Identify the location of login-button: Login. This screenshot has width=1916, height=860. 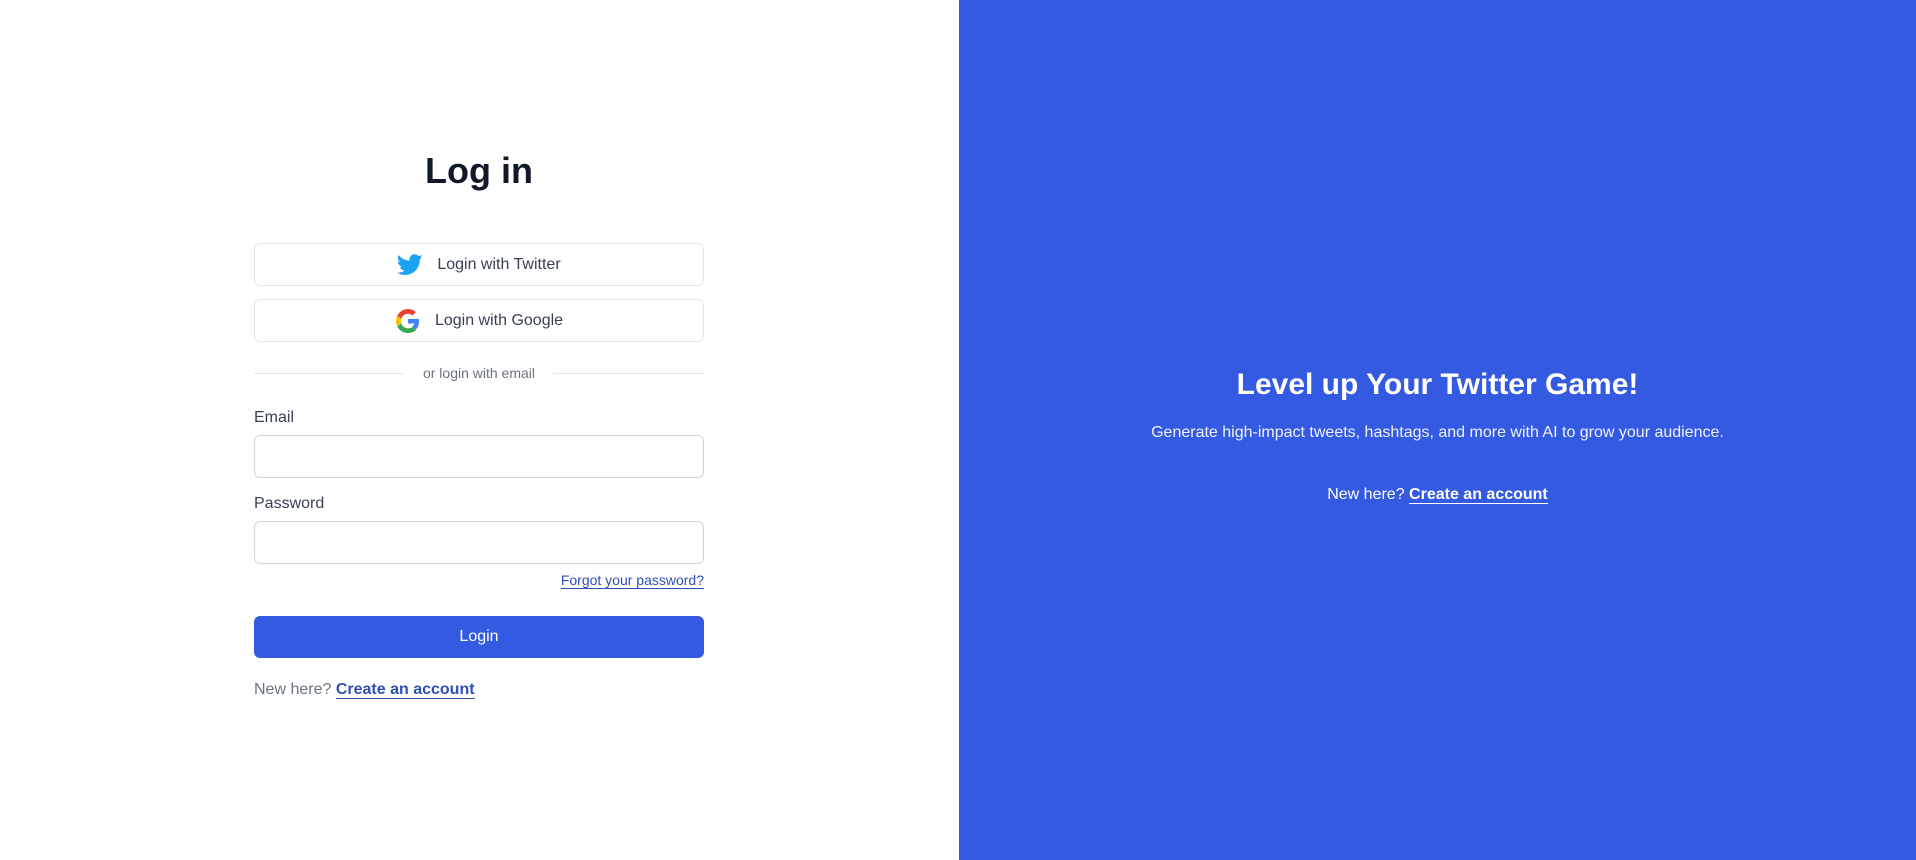
(479, 637).